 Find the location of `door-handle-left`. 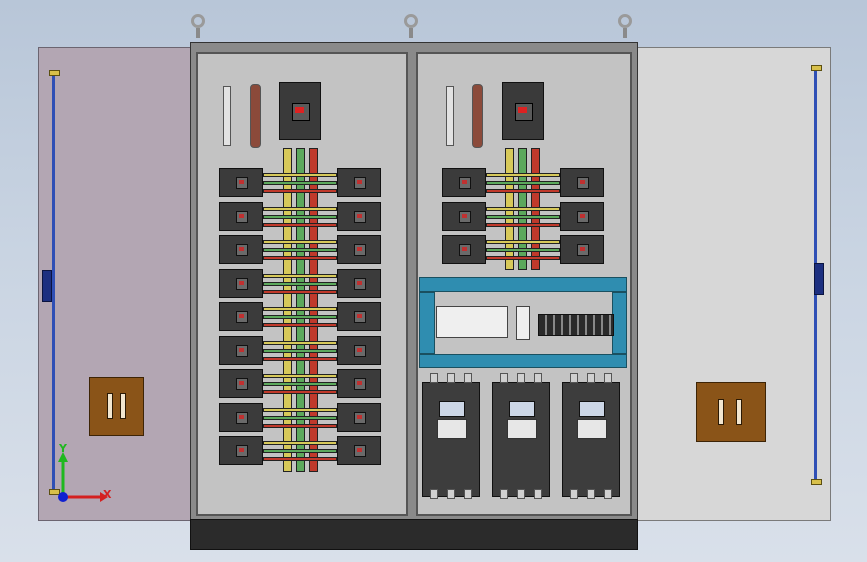

door-handle-left is located at coordinates (116, 406).